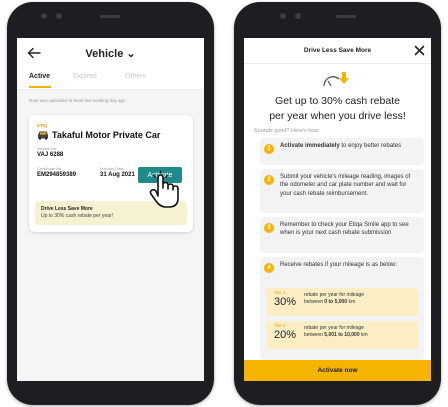  Describe the element at coordinates (57, 175) in the screenshot. I see `certificate-value: EM294859389` at that location.